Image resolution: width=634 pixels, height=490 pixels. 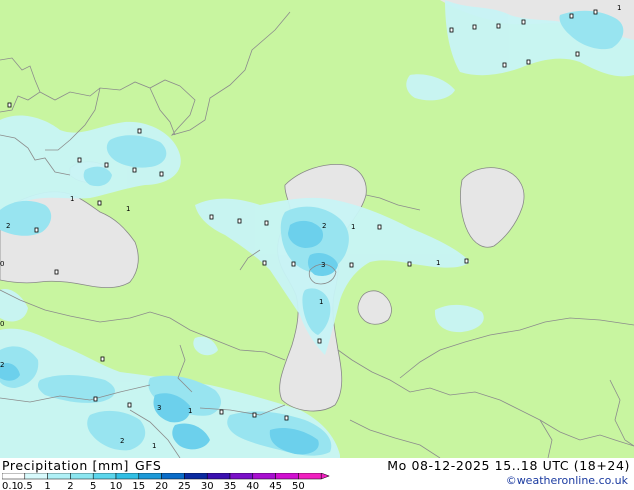 I want to click on scale-tick-label: 25, so click(x=184, y=485).